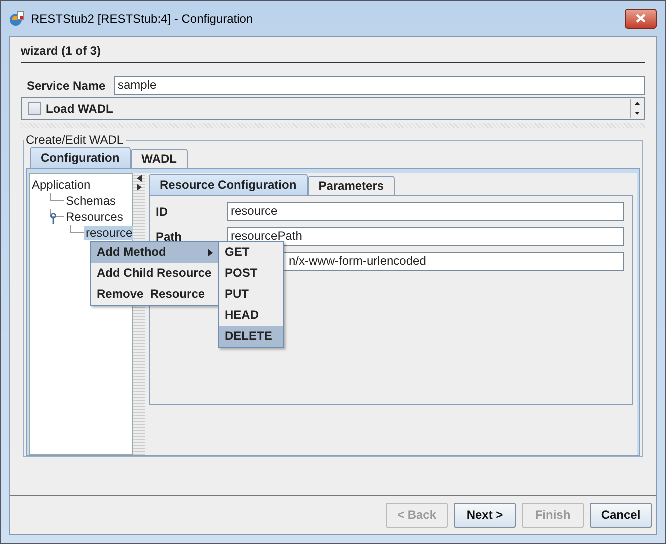  Describe the element at coordinates (80, 157) in the screenshot. I see `tab: Configuration` at that location.